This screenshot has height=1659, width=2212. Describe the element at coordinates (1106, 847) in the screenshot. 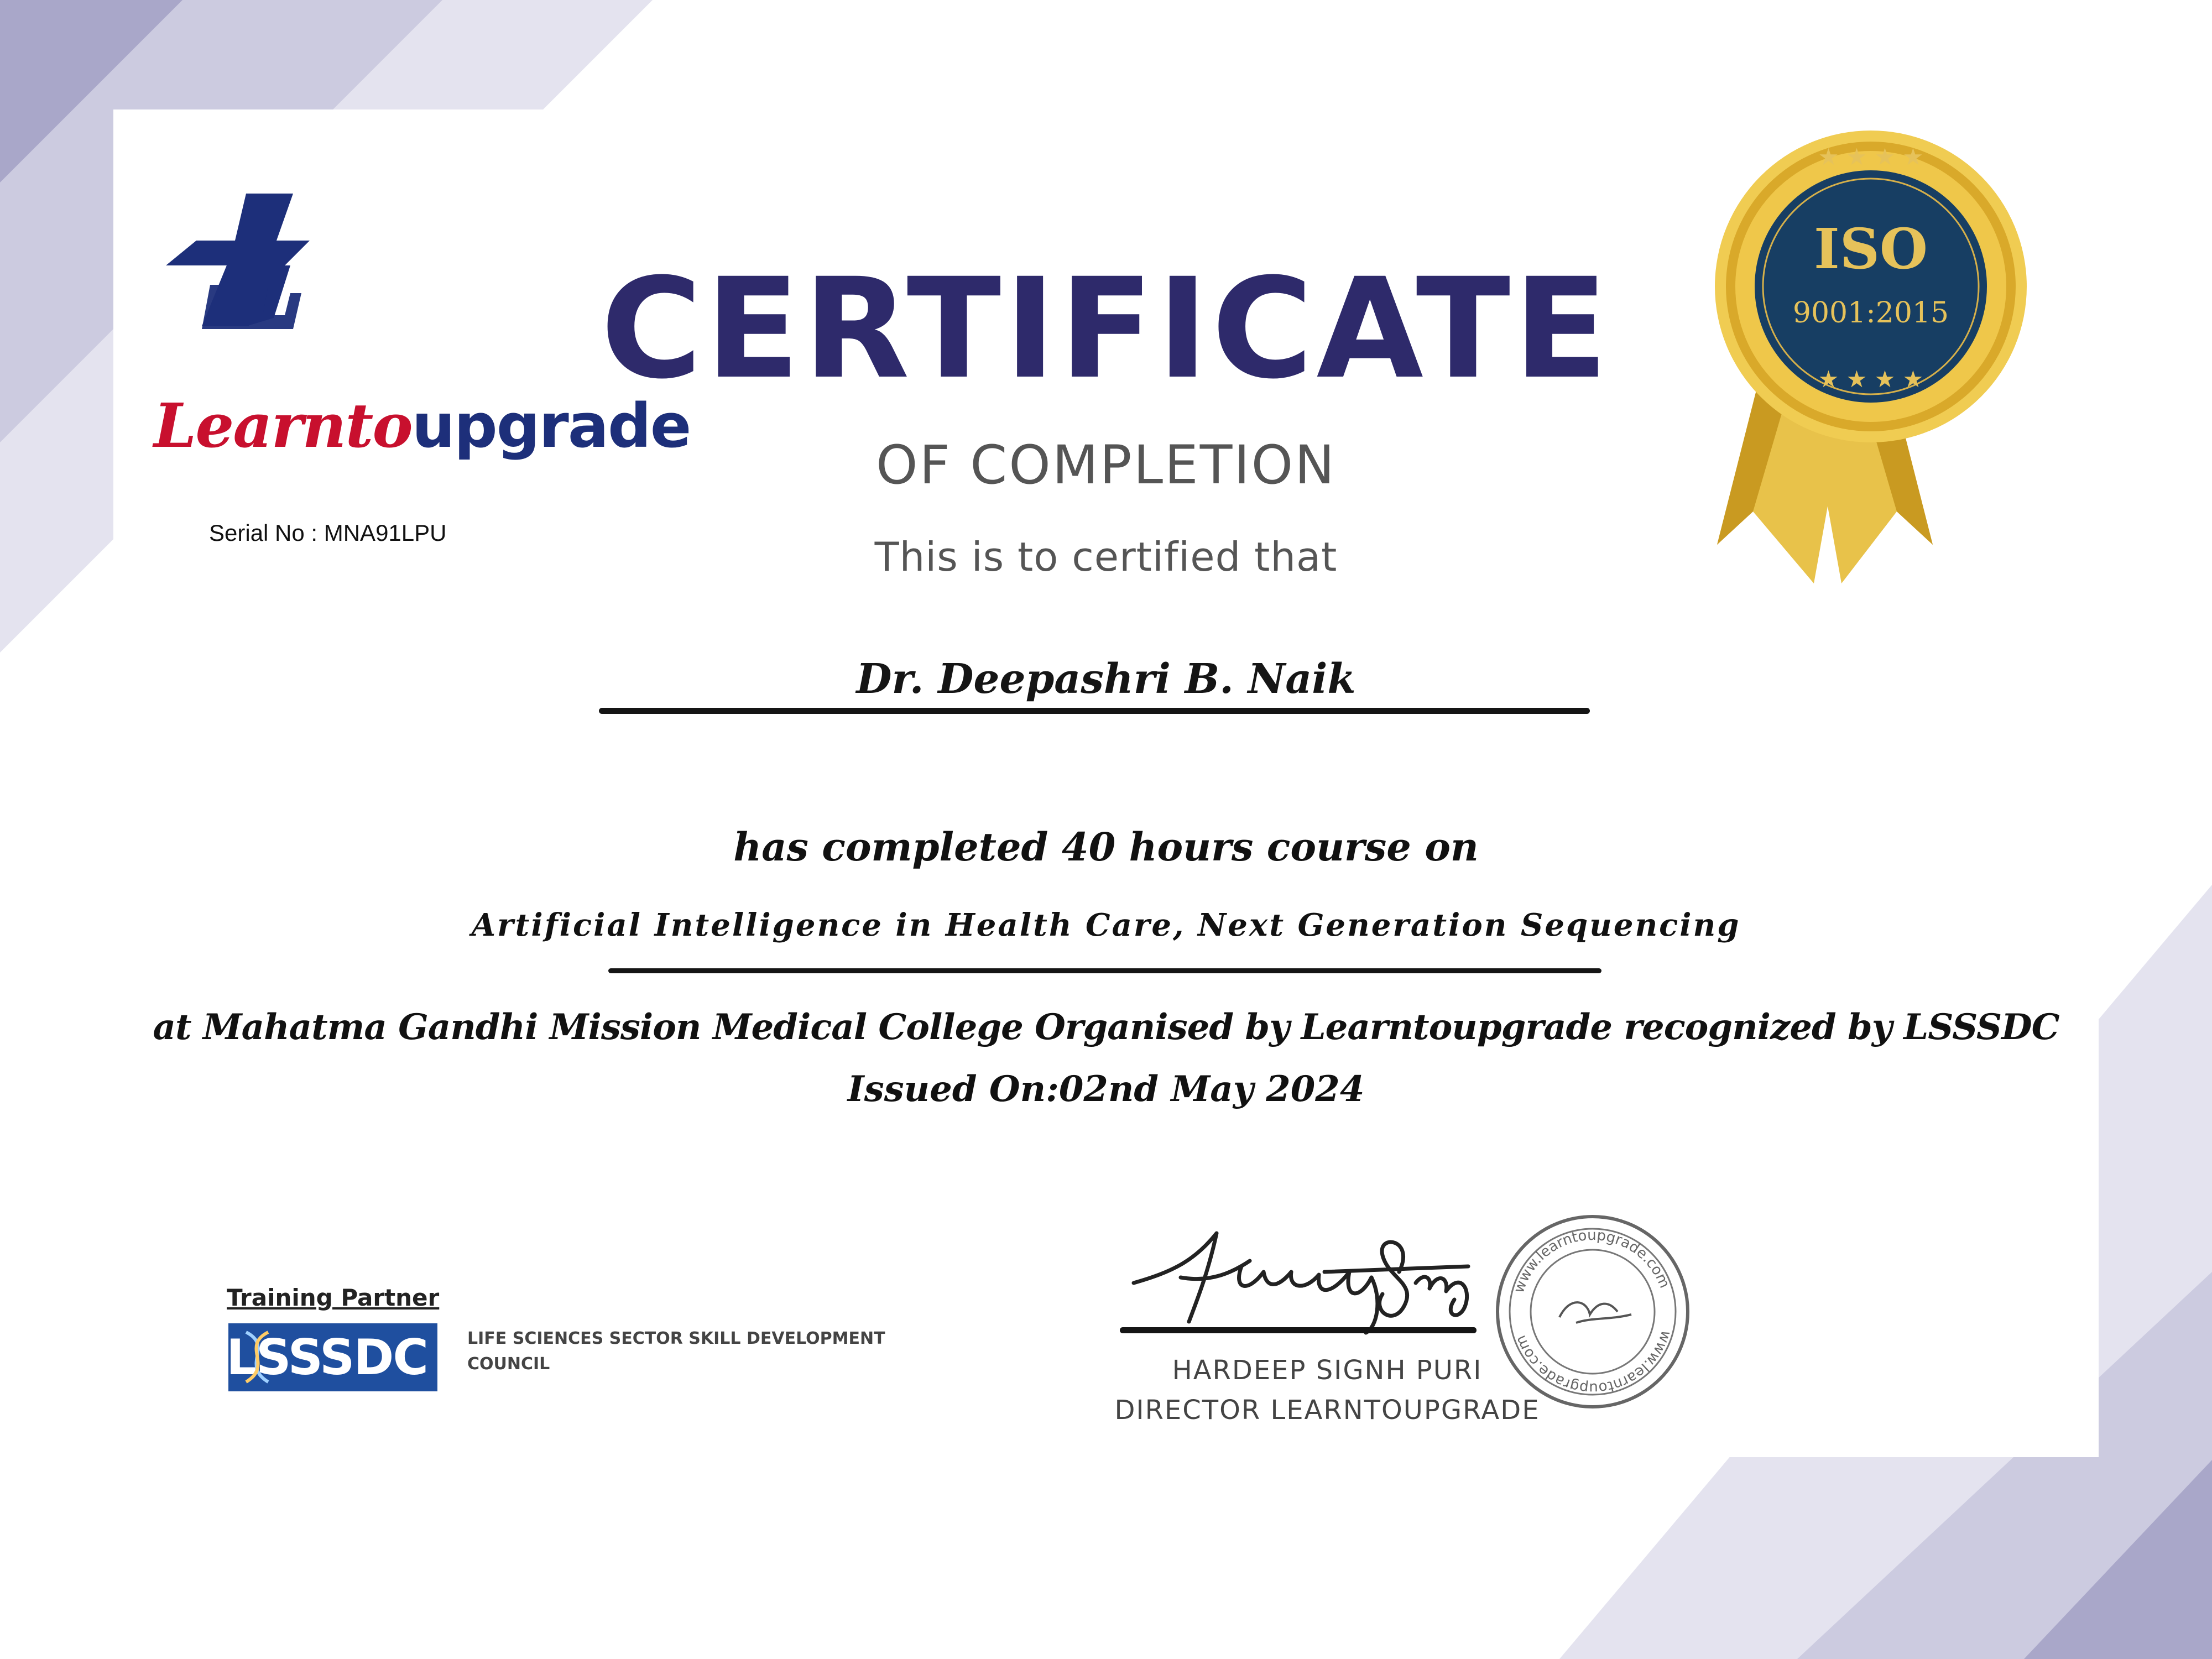

I see `completion-statement: has completed 40 hours course on` at that location.